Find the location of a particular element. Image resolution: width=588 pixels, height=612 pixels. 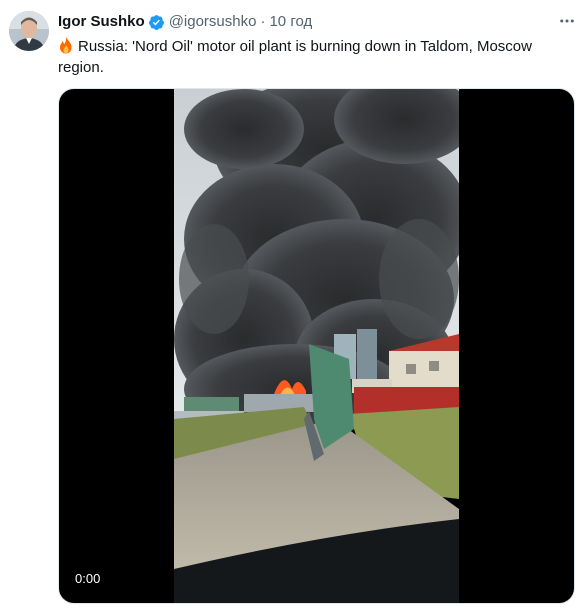

author-name: Igor Sushko is located at coordinates (101, 22).